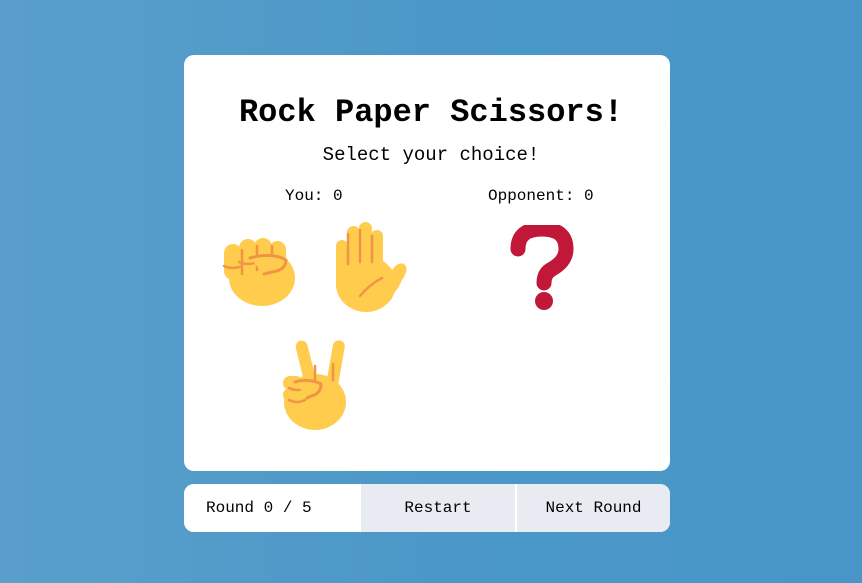  I want to click on game-title: Rock Paper Scissors!, so click(431, 112).